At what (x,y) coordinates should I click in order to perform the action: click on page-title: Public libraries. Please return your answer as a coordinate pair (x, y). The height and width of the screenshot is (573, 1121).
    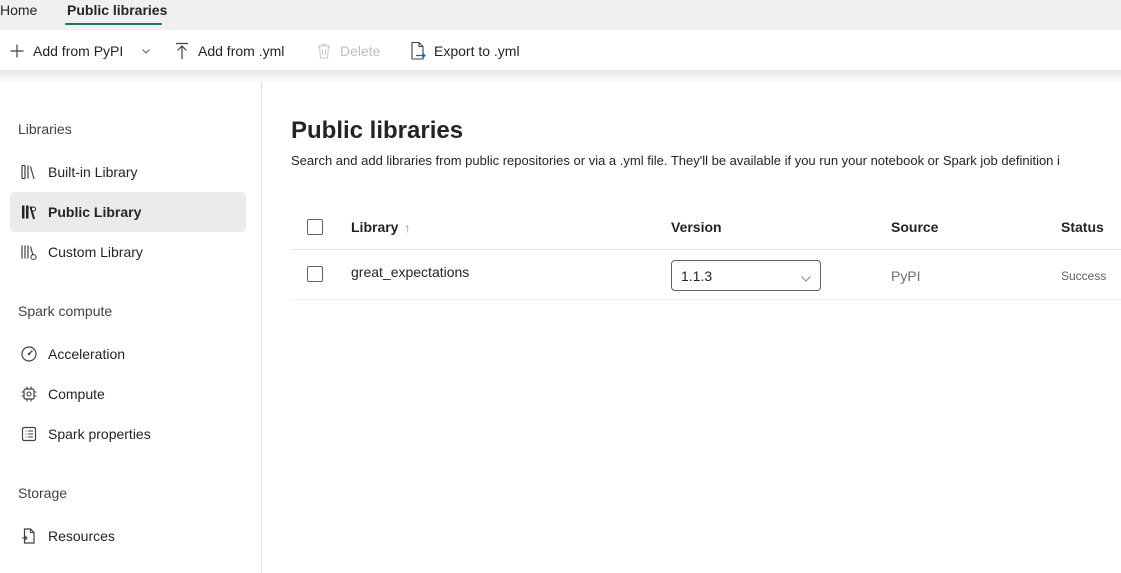
    Looking at the image, I should click on (377, 130).